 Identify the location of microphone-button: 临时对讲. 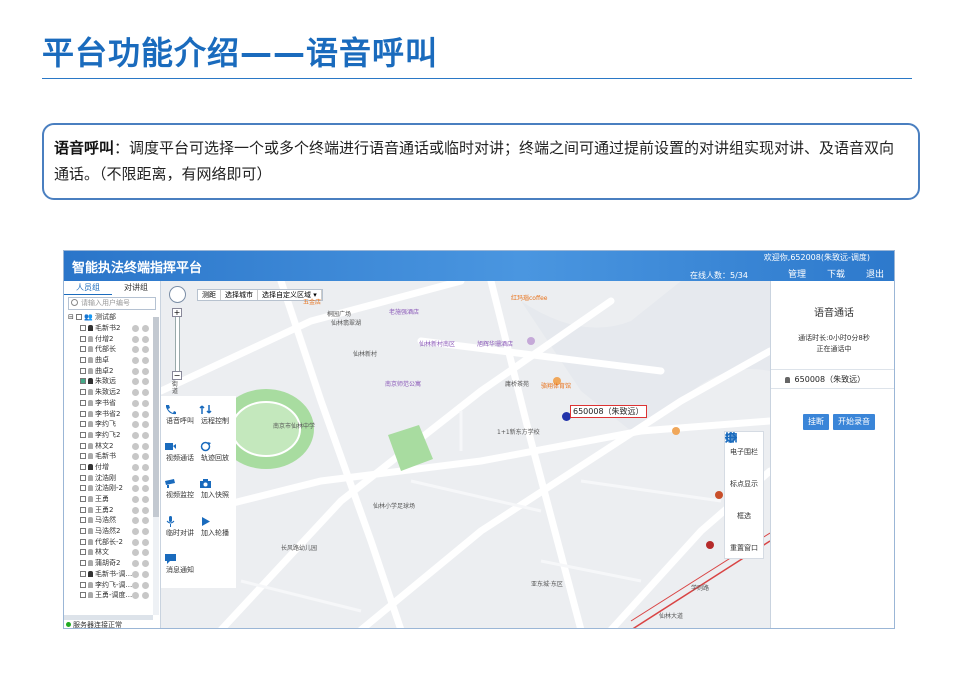
(180, 526).